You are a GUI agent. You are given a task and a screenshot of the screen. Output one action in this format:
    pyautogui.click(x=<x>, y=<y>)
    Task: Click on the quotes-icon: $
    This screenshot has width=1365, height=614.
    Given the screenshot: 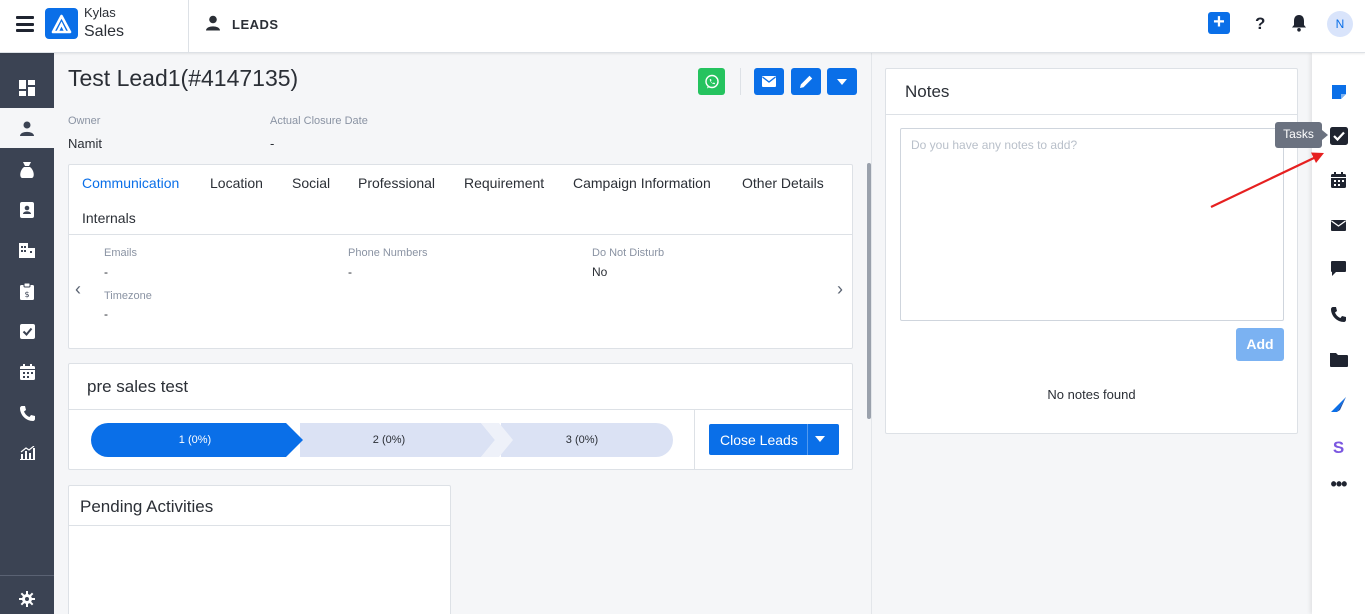 What is the action you would take?
    pyautogui.click(x=27, y=291)
    